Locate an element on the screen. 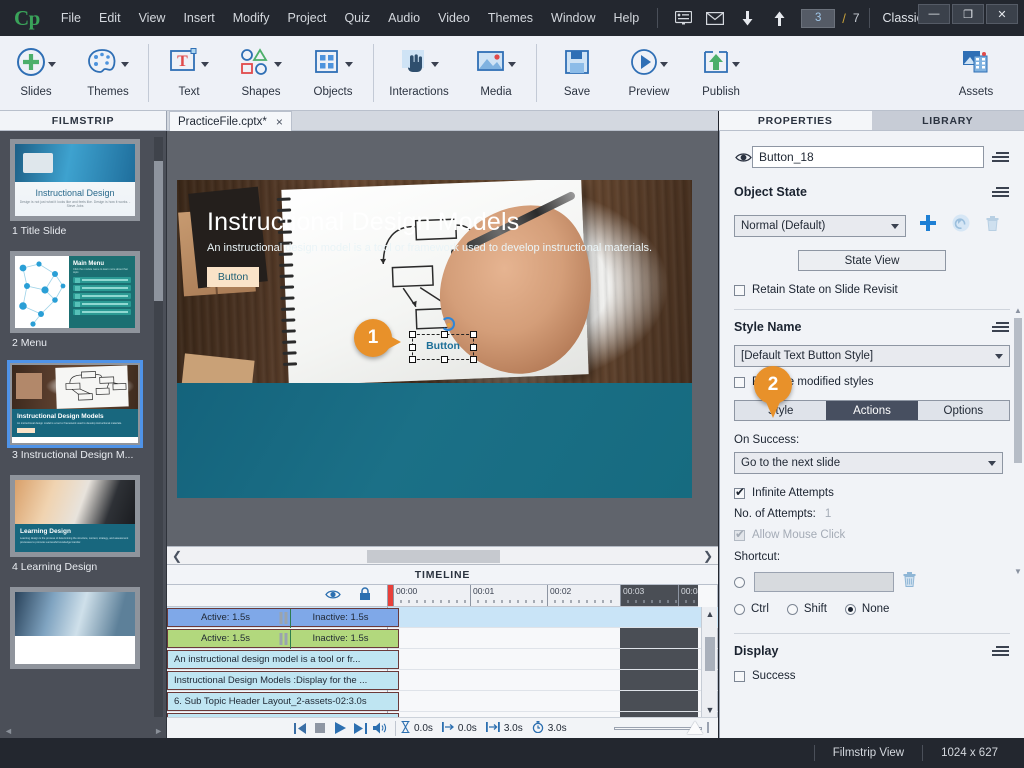 The width and height of the screenshot is (1024, 768). on-success-dropdown: Go to the next slide is located at coordinates (868, 463).